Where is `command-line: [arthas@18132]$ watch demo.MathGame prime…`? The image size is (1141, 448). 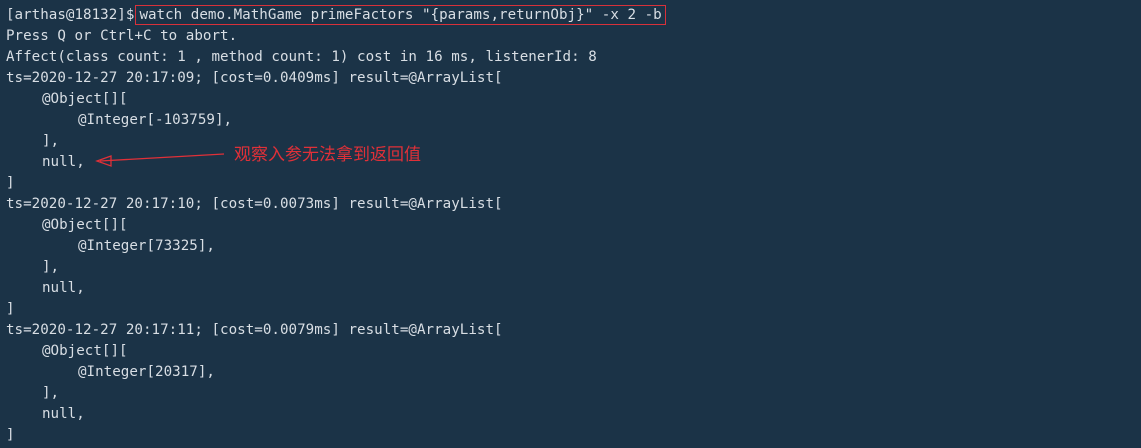
command-line: [arthas@18132]$ watch demo.MathGame prime… is located at coordinates (571, 15).